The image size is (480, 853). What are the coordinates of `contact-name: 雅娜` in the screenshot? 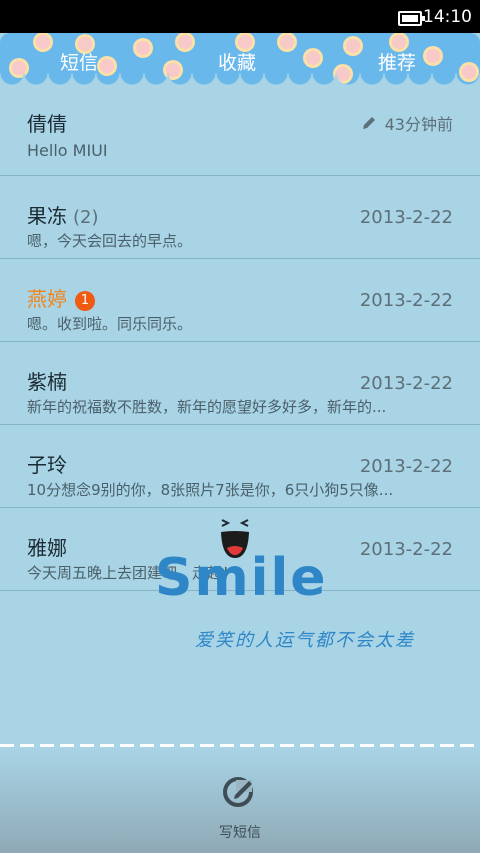 It's located at (47, 548).